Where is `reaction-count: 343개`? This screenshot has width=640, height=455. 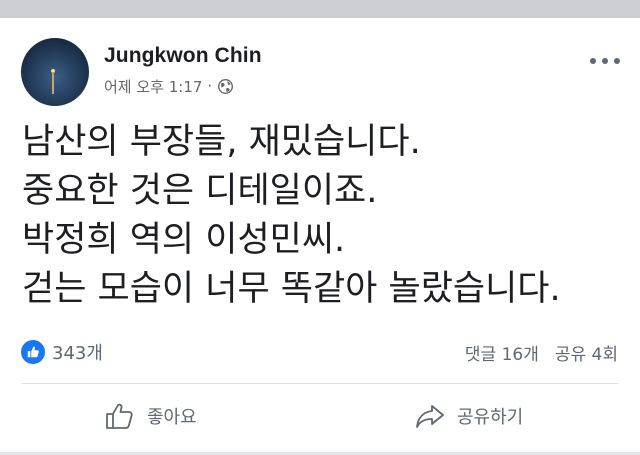
reaction-count: 343개 is located at coordinates (77, 353).